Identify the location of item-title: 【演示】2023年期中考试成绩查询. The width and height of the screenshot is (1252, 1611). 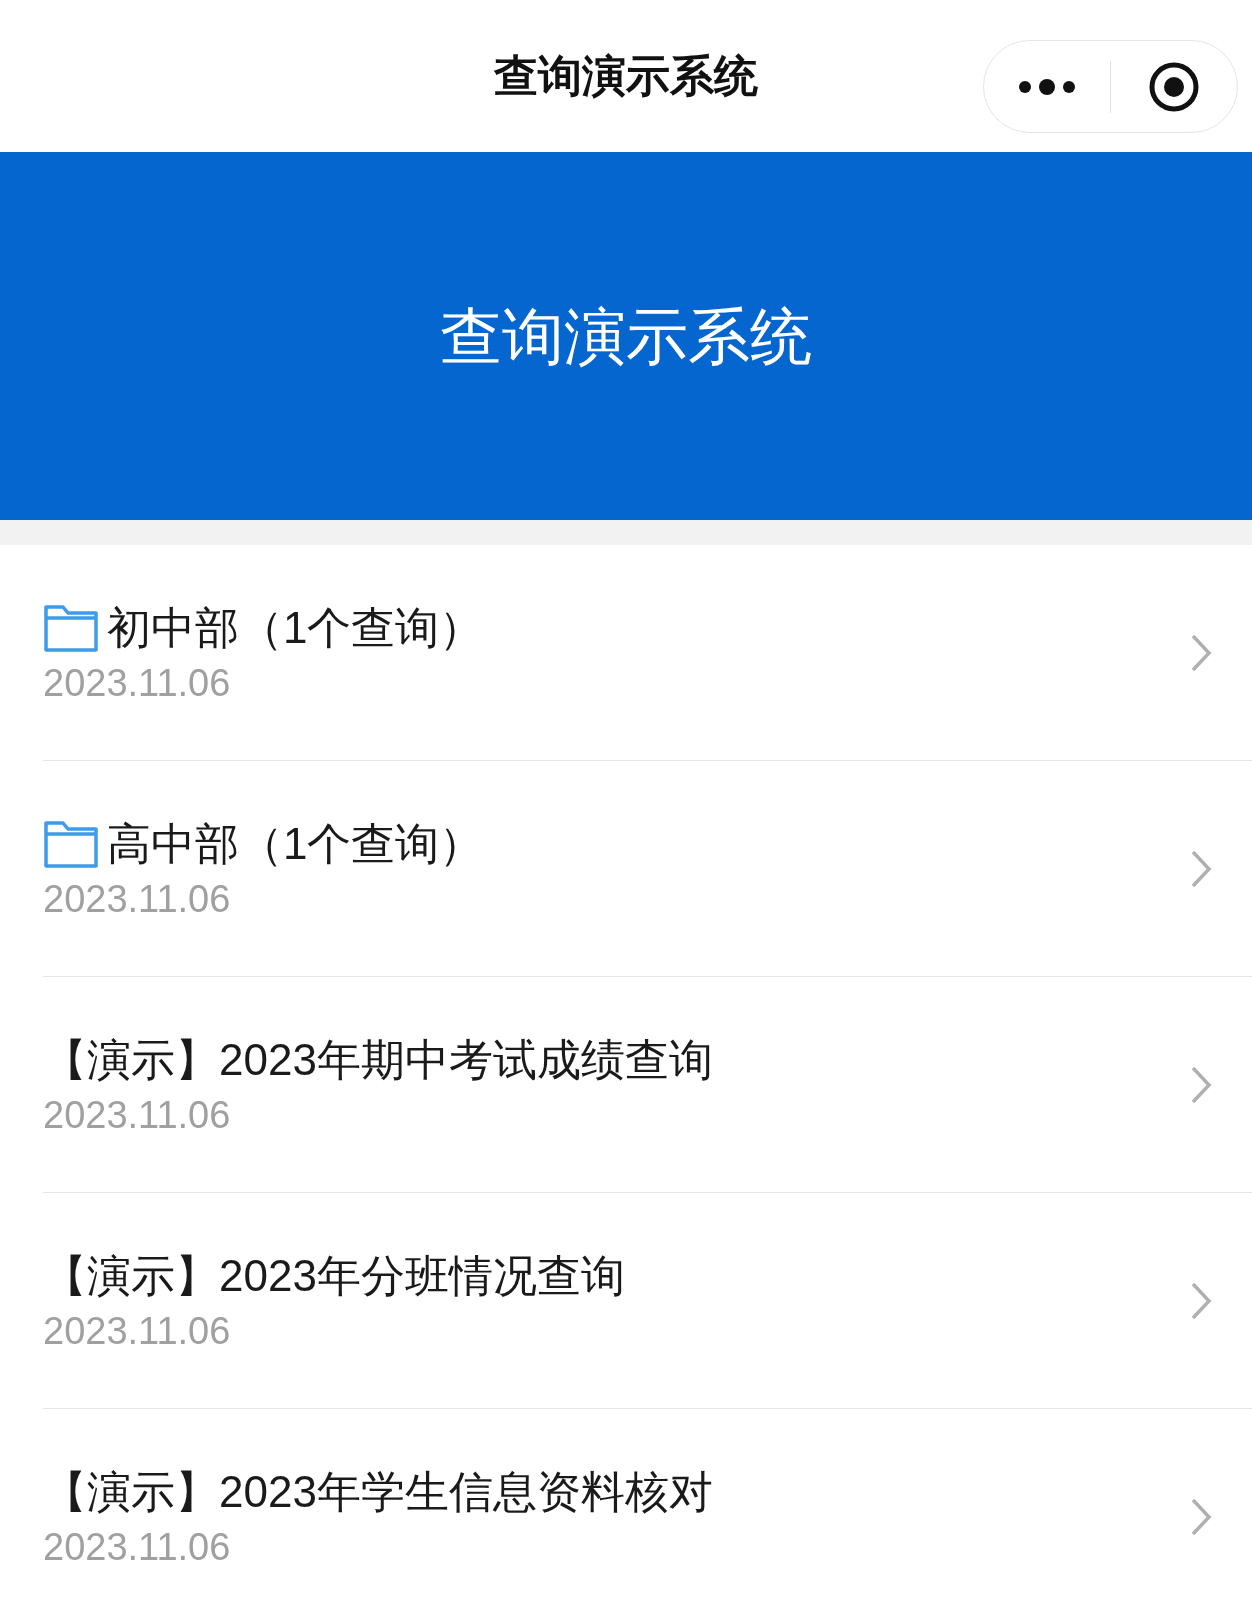
(378, 1059).